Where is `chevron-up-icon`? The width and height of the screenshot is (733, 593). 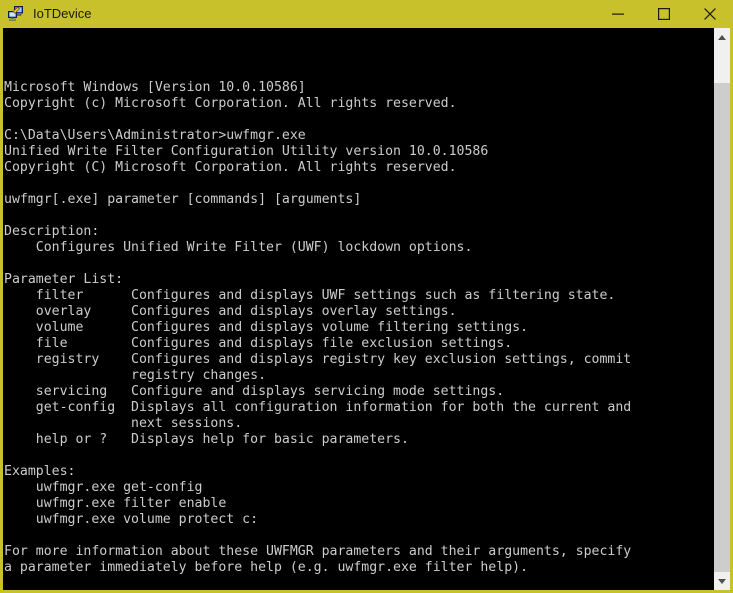 chevron-up-icon is located at coordinates (722, 37).